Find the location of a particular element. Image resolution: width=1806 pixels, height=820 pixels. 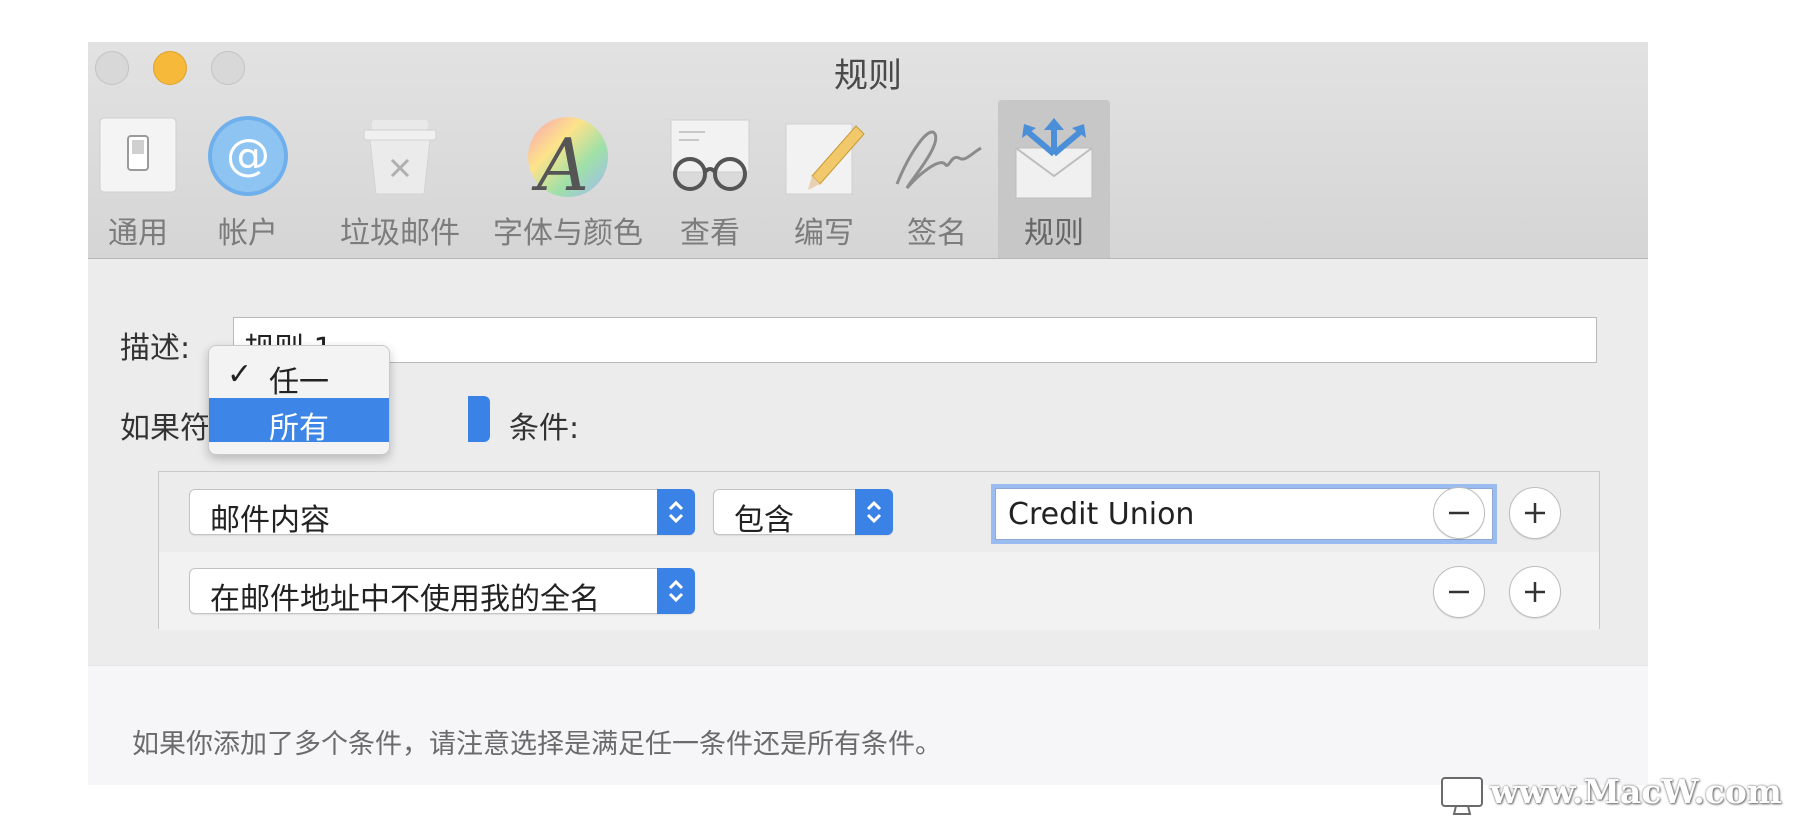

toolbar-label: 通用 is located at coordinates (138, 233).